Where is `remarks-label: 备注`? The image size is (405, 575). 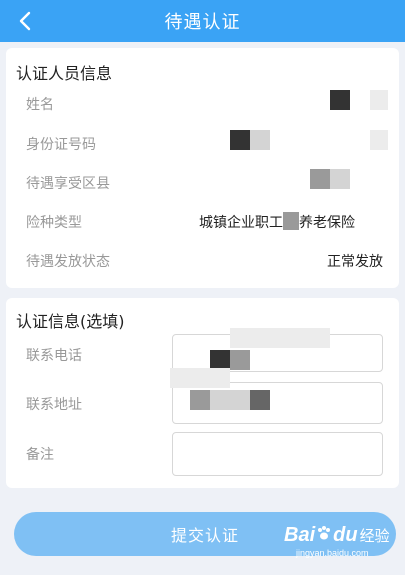 remarks-label: 备注 is located at coordinates (40, 455).